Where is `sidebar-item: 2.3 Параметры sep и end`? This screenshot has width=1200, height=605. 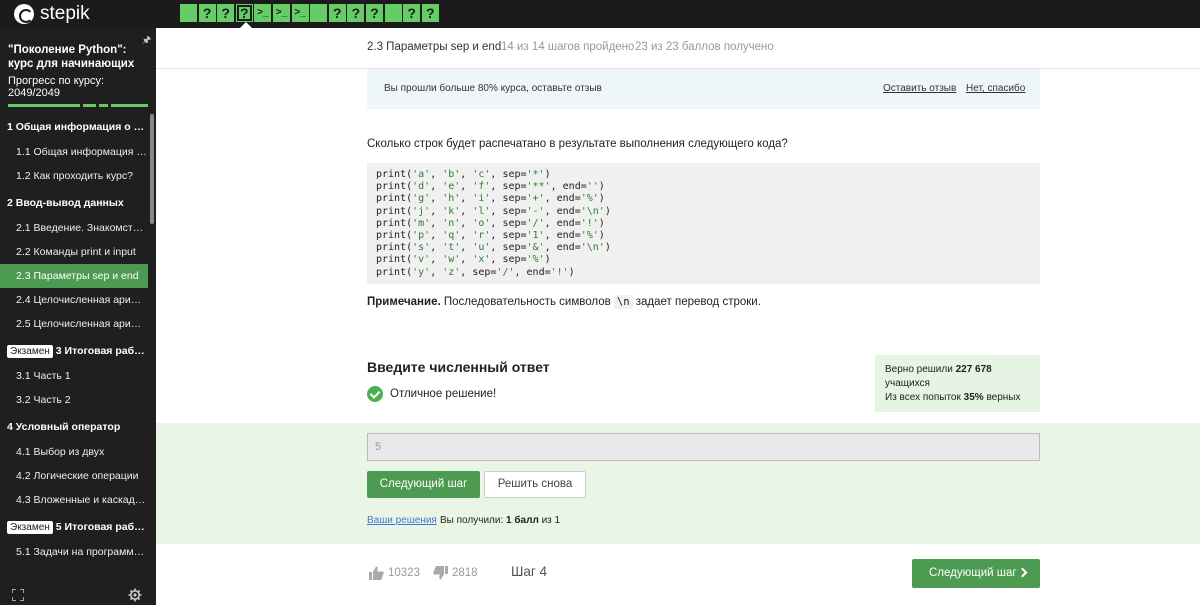 sidebar-item: 2.3 Параметры sep и end is located at coordinates (74, 276).